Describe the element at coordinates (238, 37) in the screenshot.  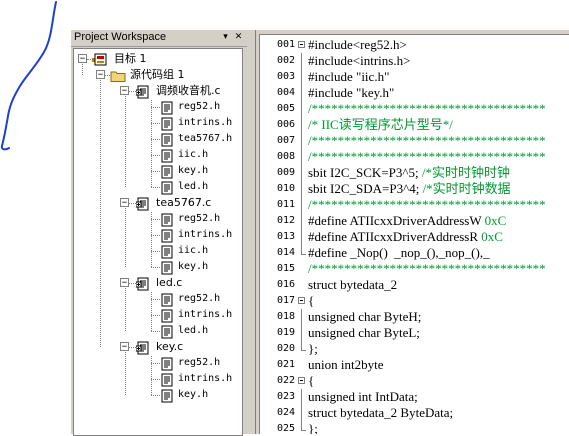
I see `close-icon: ✕` at that location.